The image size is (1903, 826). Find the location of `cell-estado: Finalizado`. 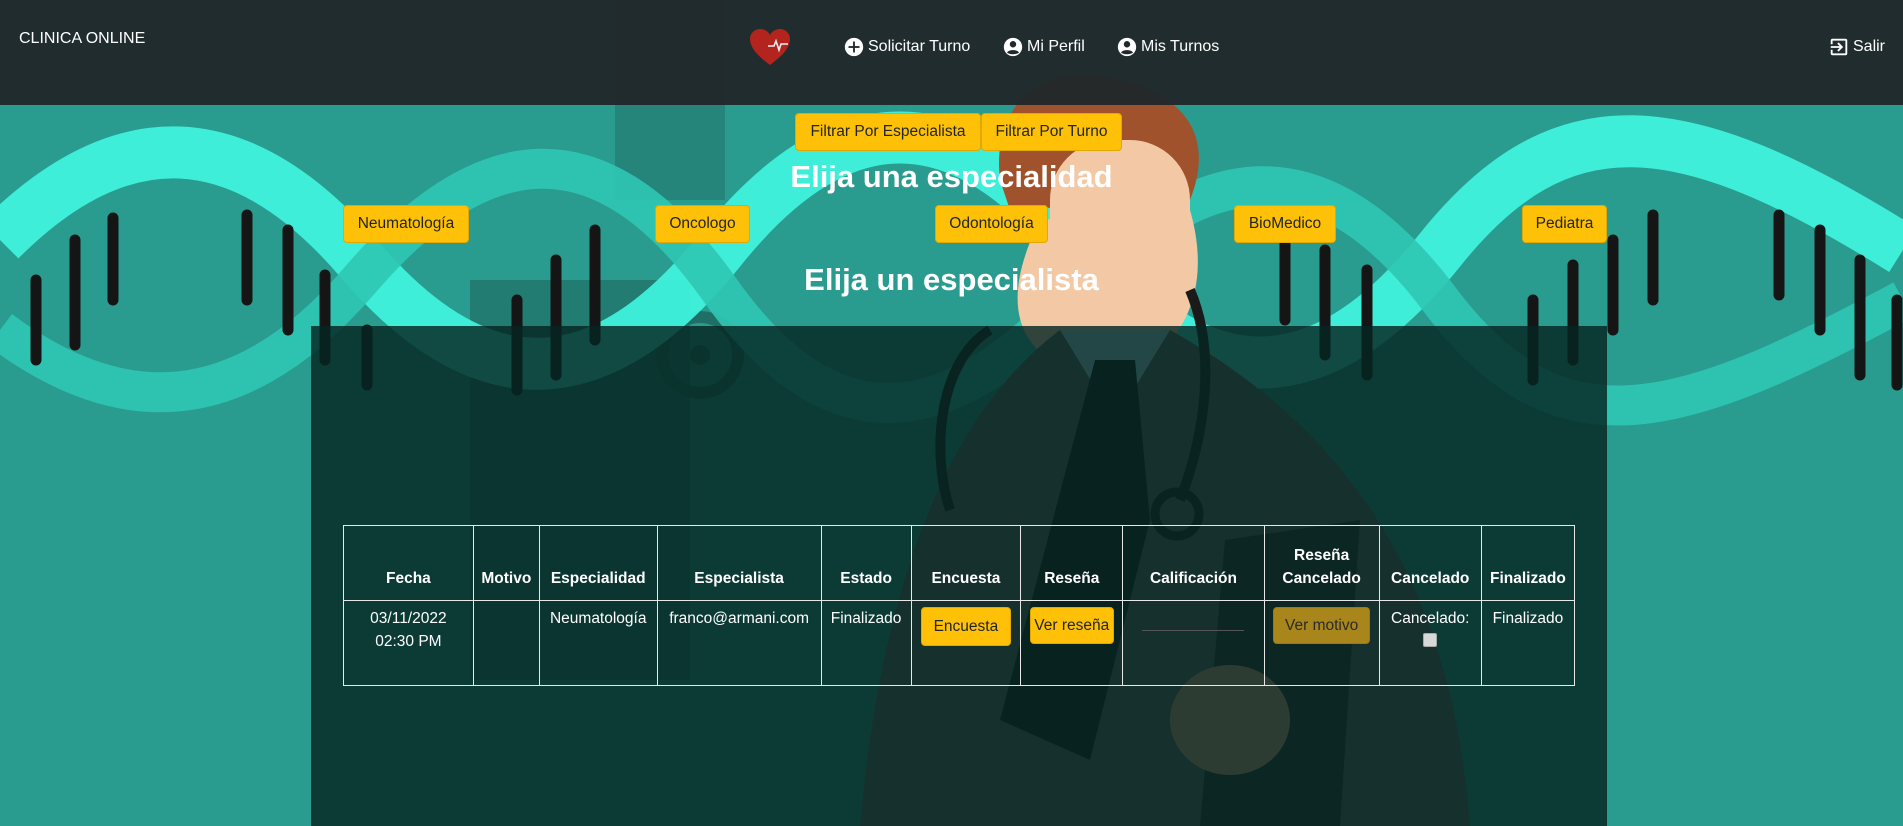

cell-estado: Finalizado is located at coordinates (866, 643).